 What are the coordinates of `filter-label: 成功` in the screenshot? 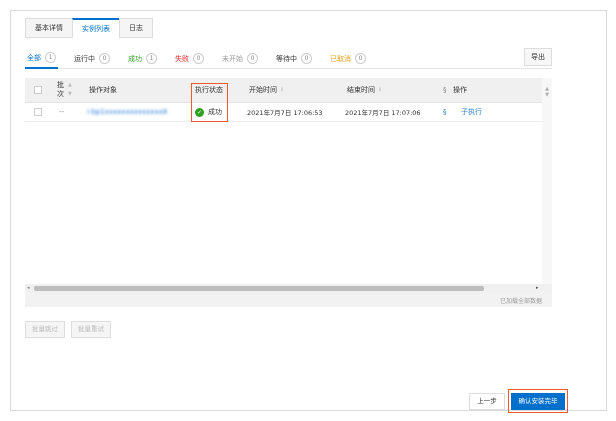 It's located at (135, 58).